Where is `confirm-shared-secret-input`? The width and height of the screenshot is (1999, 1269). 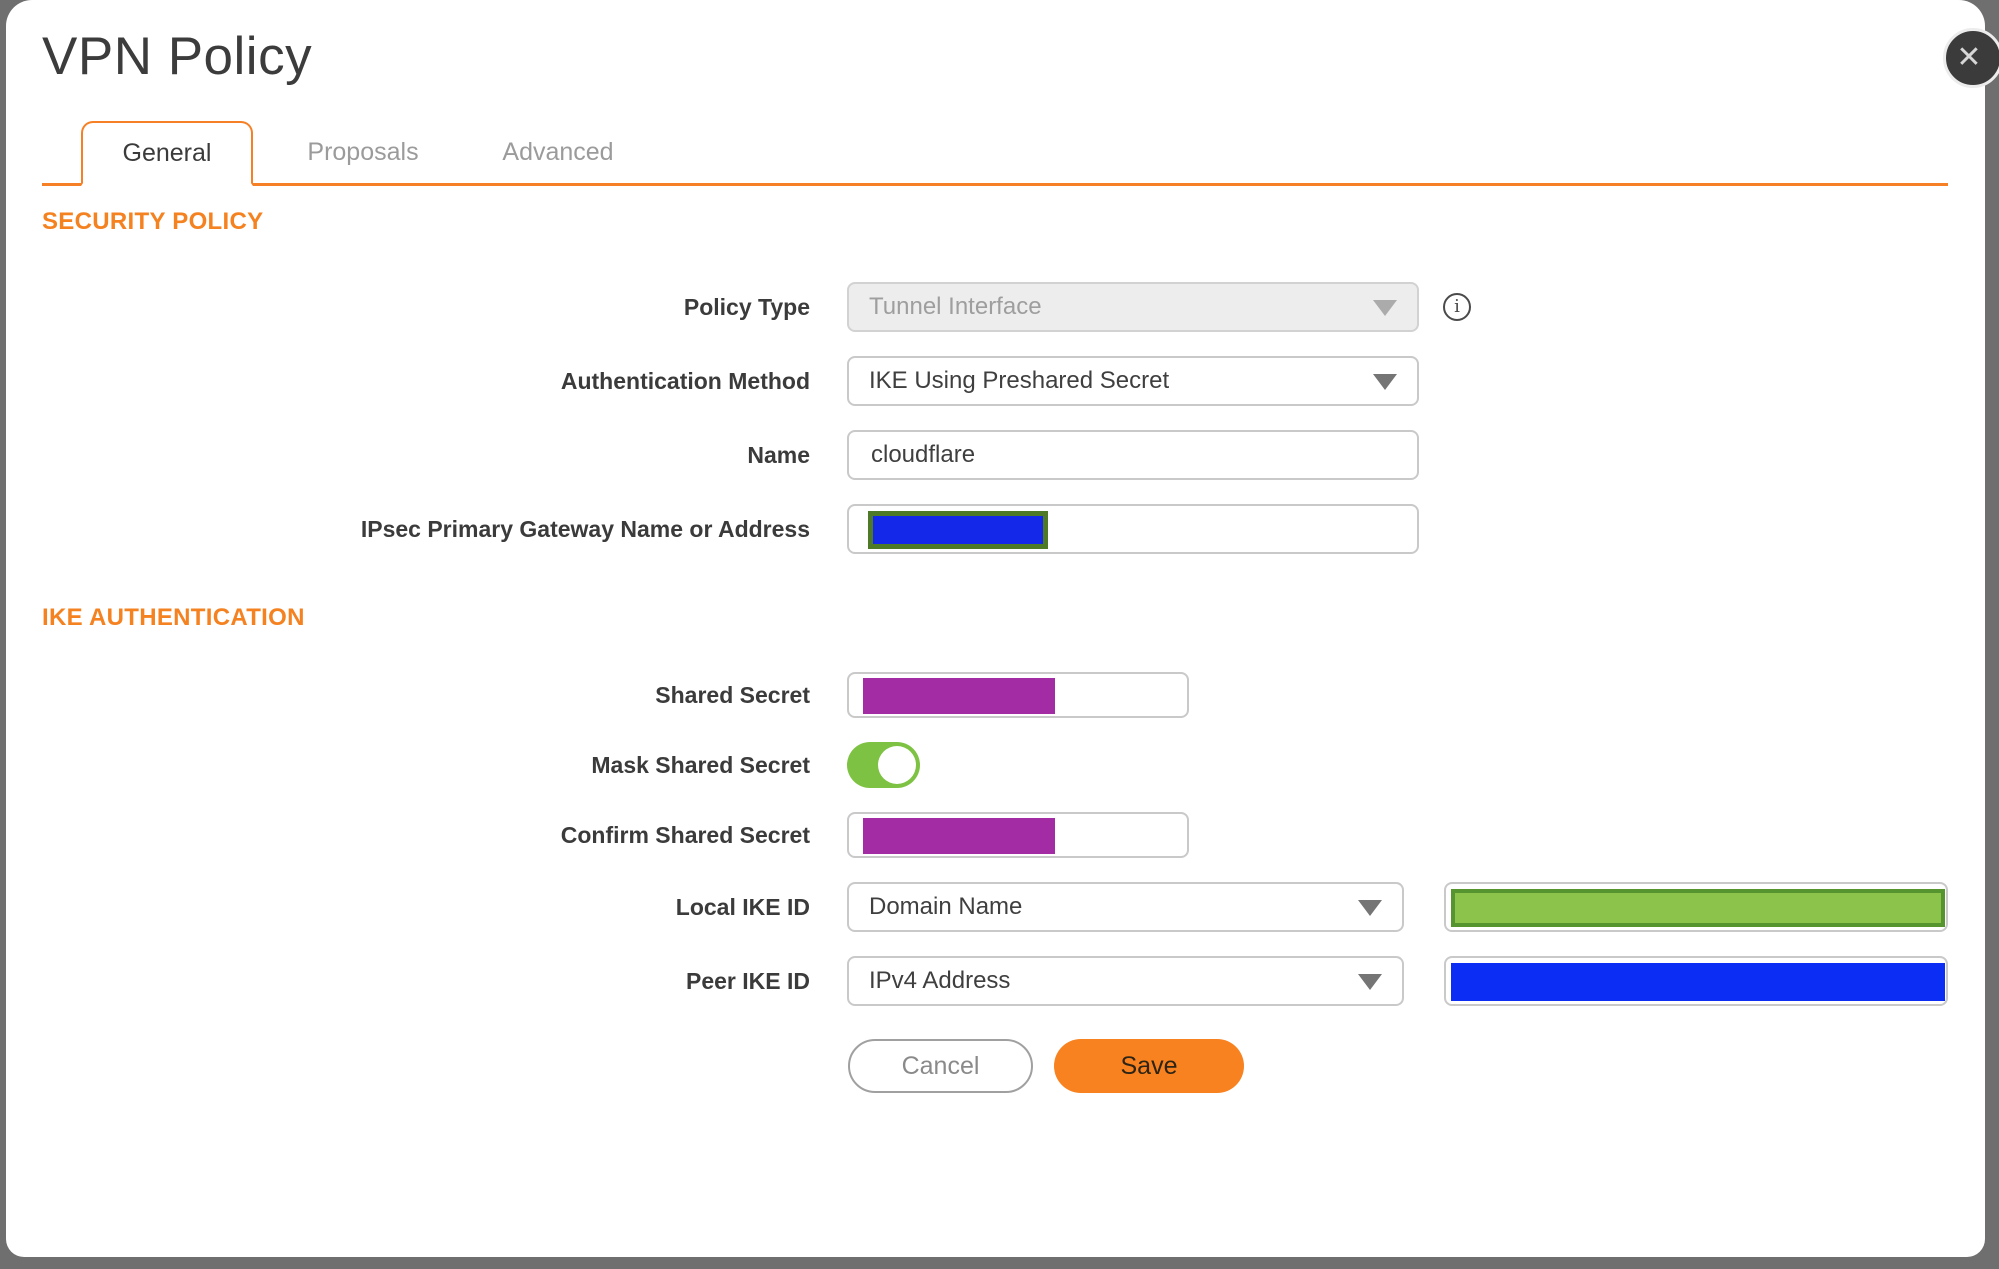 confirm-shared-secret-input is located at coordinates (1018, 835).